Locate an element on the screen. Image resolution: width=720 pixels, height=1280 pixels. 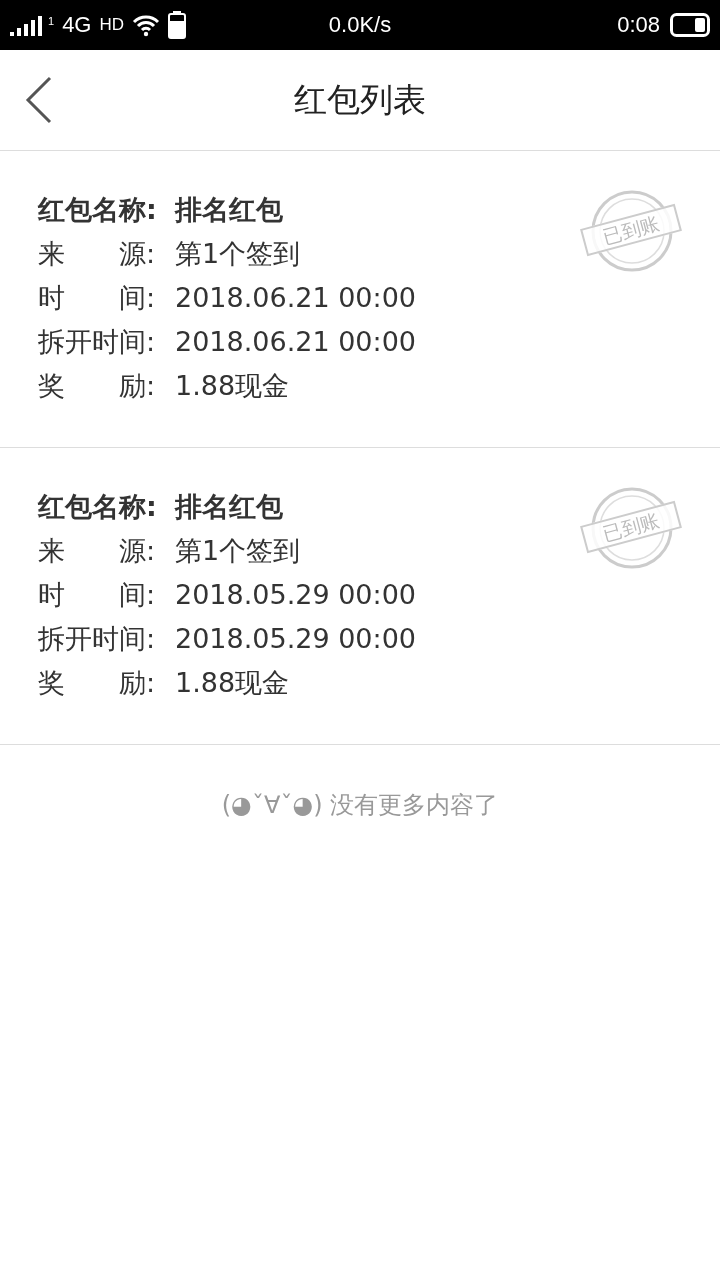
network-type: 4G is located at coordinates (77, 25).